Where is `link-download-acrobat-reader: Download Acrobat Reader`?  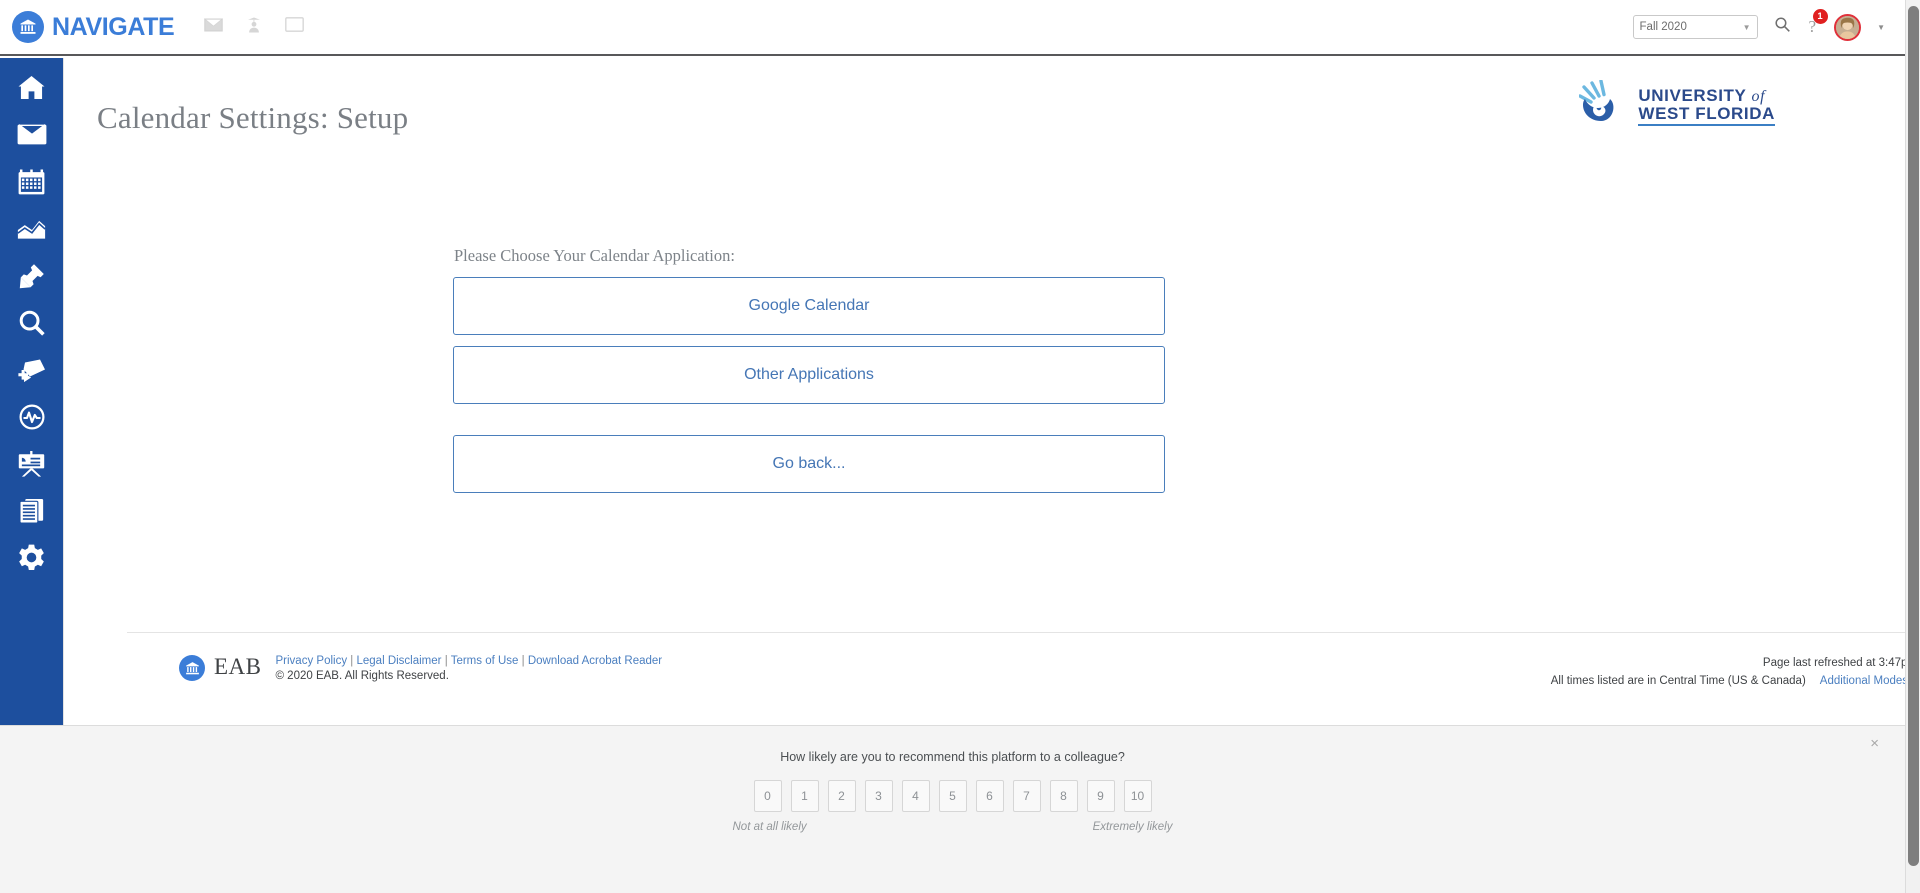
link-download-acrobat-reader: Download Acrobat Reader is located at coordinates (595, 661).